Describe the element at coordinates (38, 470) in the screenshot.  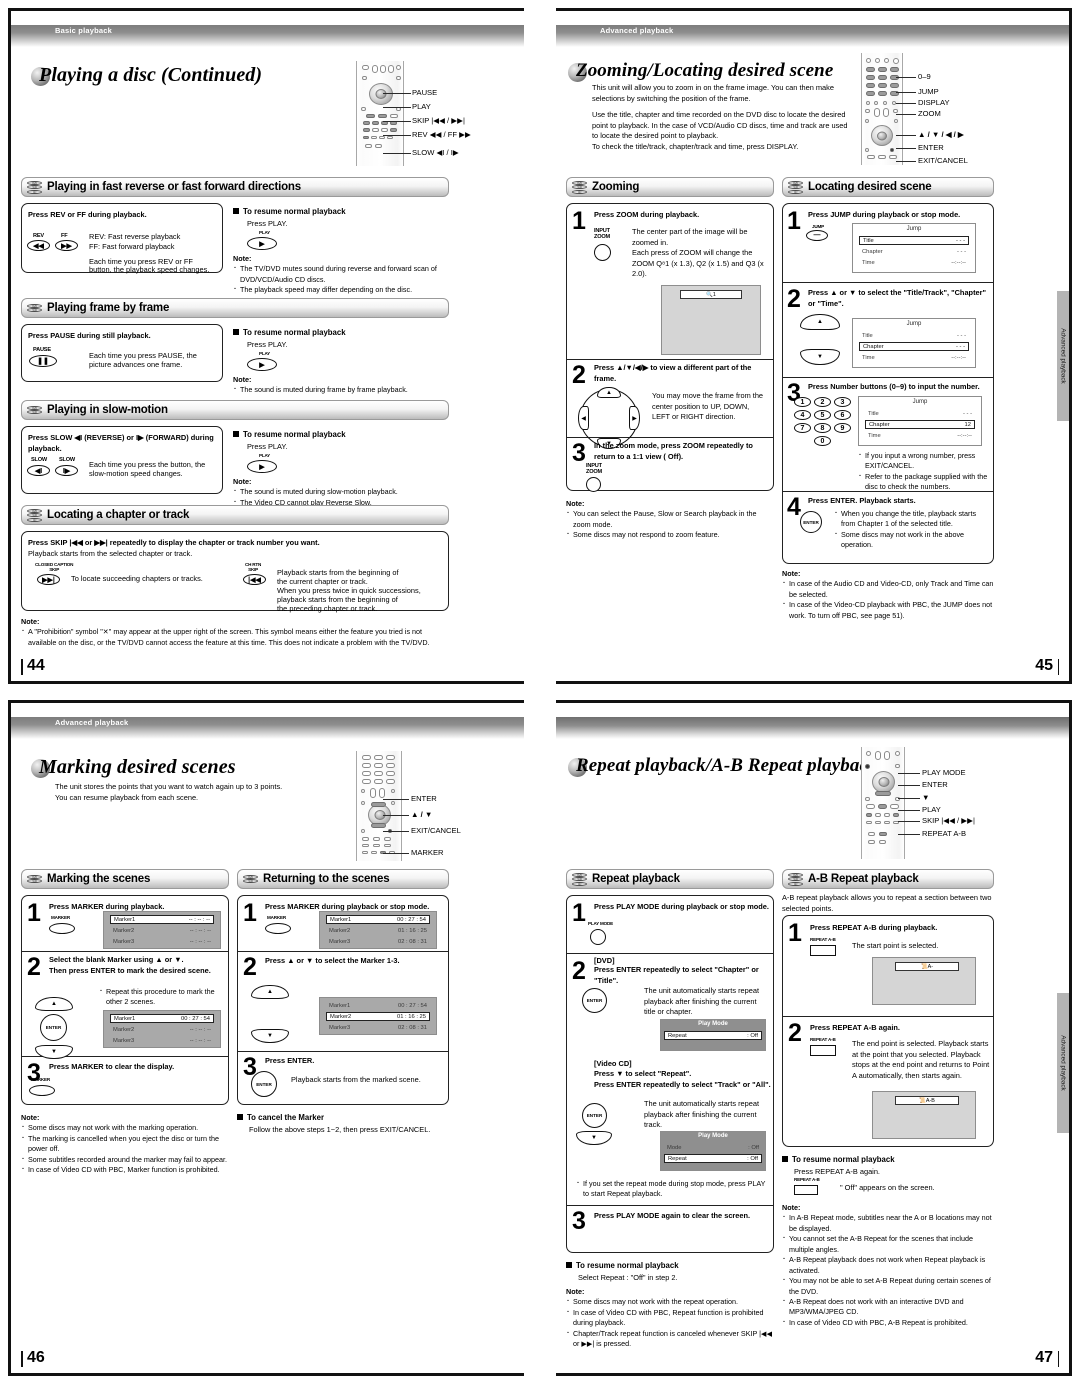
I see `slow-reverse-button-glyph: ◀I` at that location.